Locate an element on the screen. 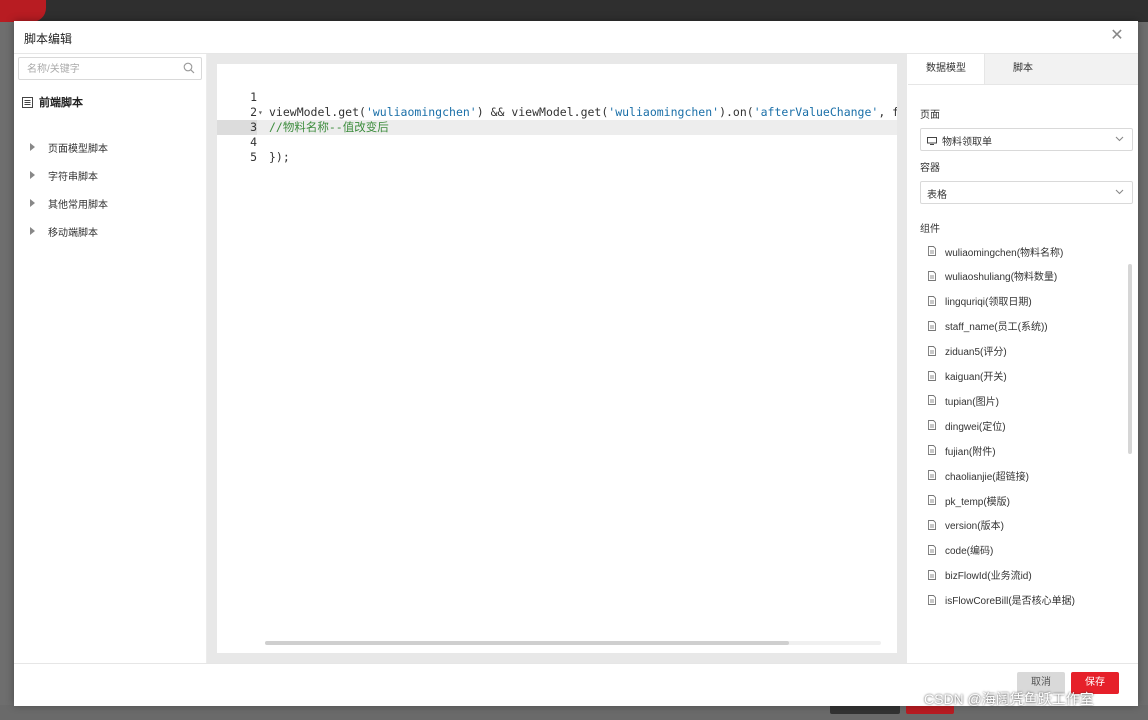  tab-script: 脚本 is located at coordinates (1023, 69).